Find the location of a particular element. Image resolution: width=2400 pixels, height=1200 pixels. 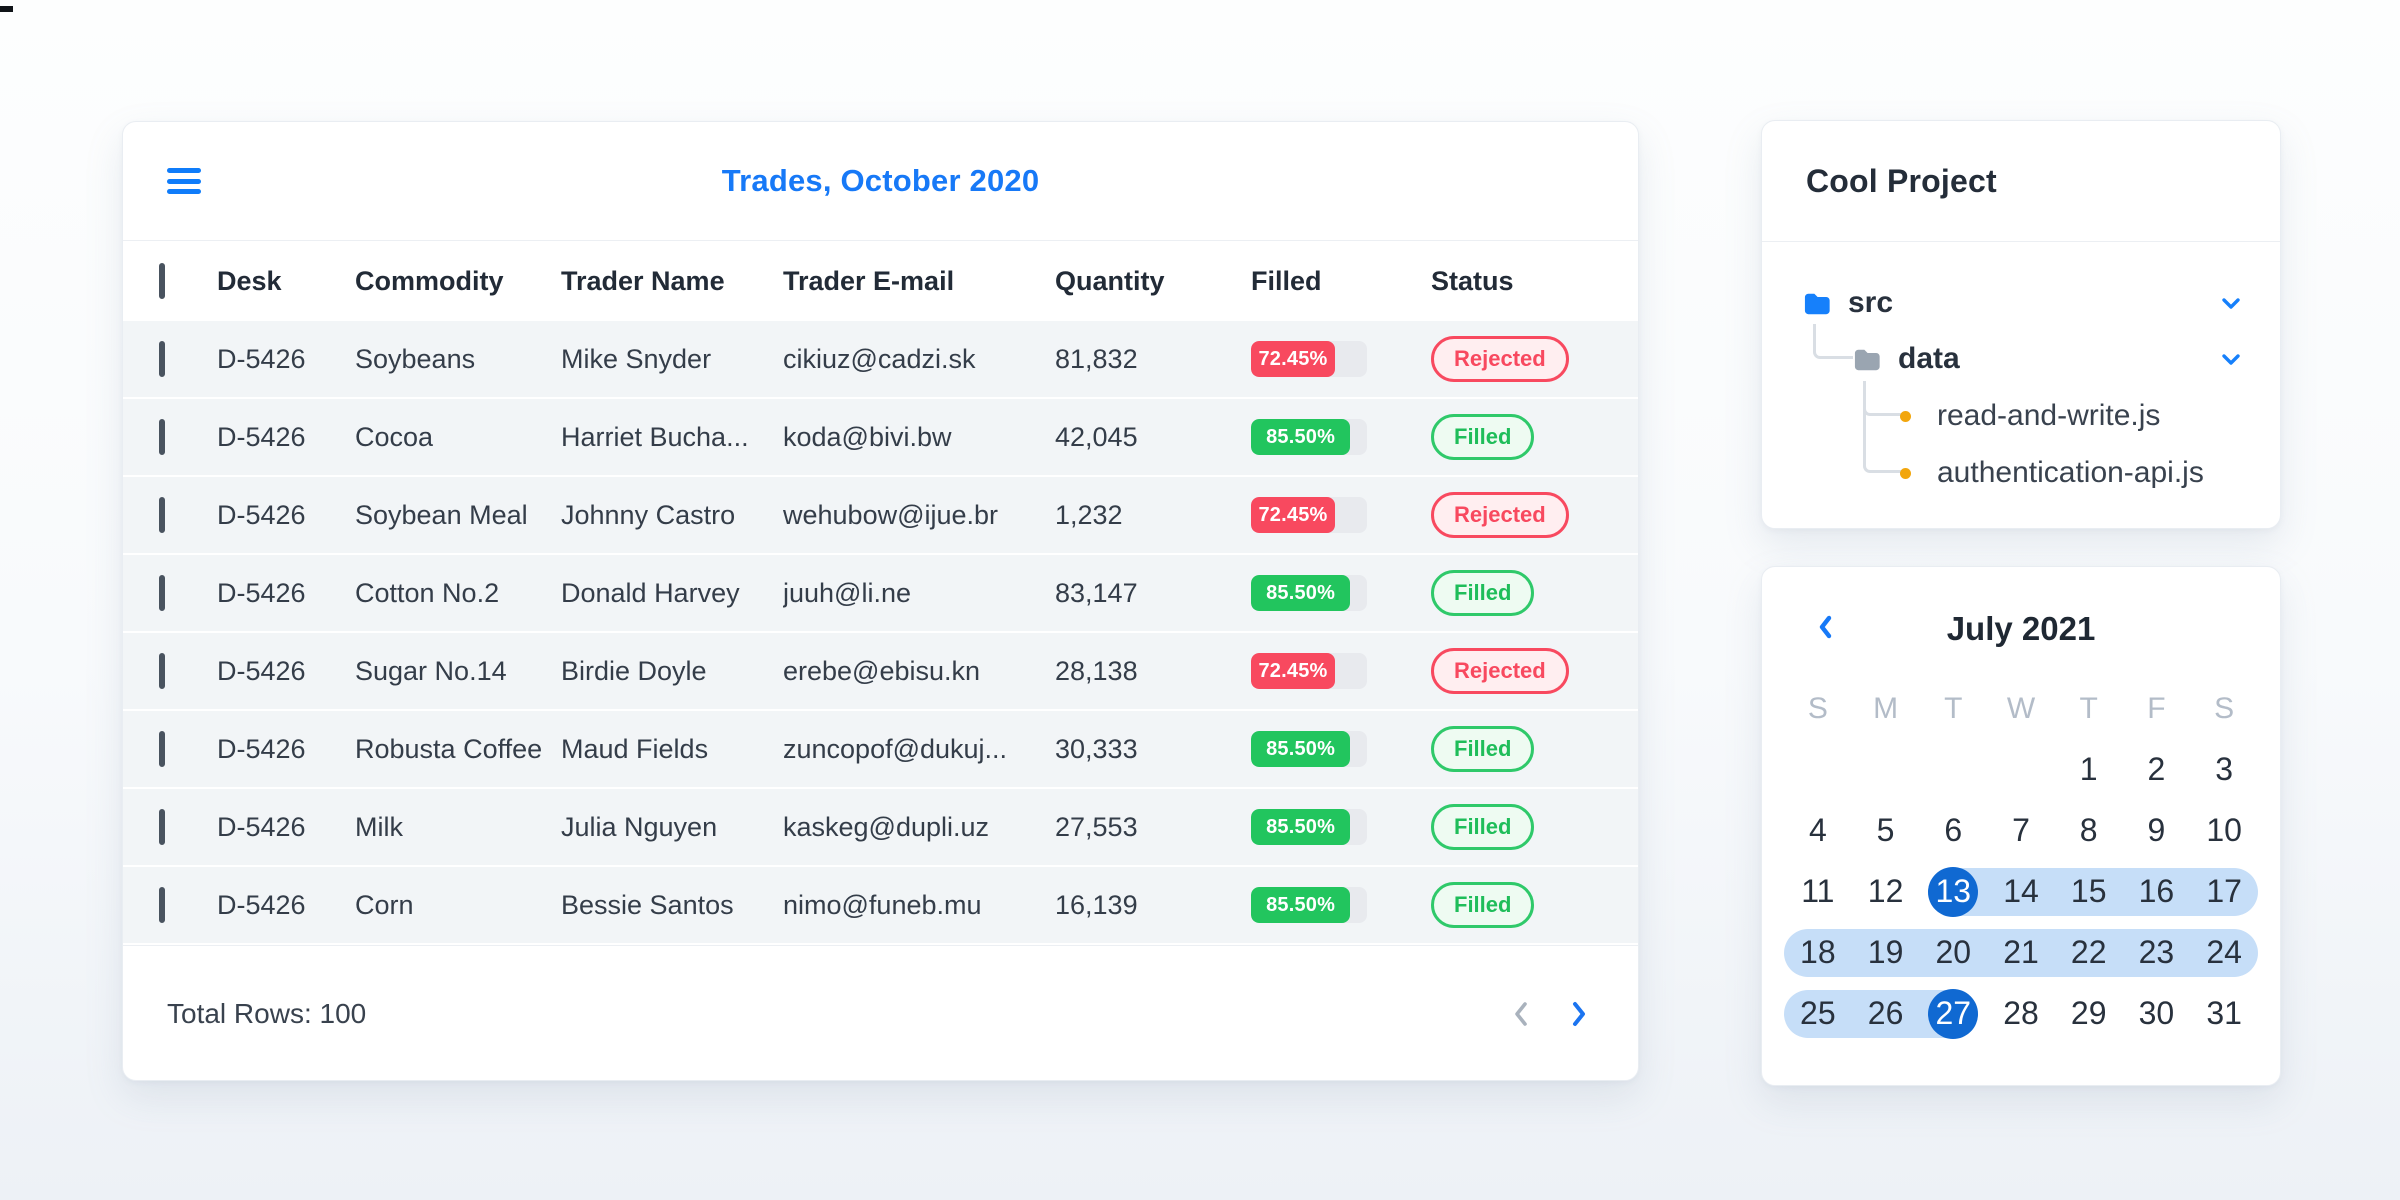

cell-trader-email: nimo@funeb.mu is located at coordinates (882, 904).